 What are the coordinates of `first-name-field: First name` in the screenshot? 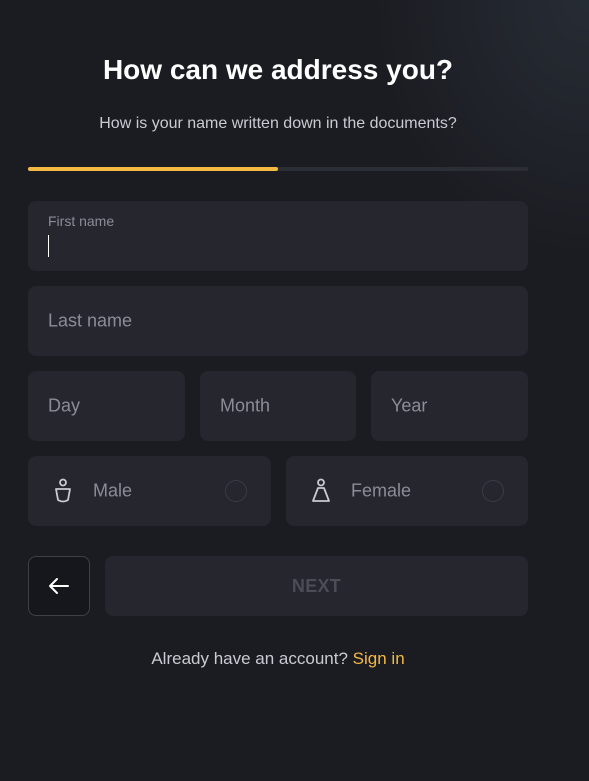 It's located at (278, 236).